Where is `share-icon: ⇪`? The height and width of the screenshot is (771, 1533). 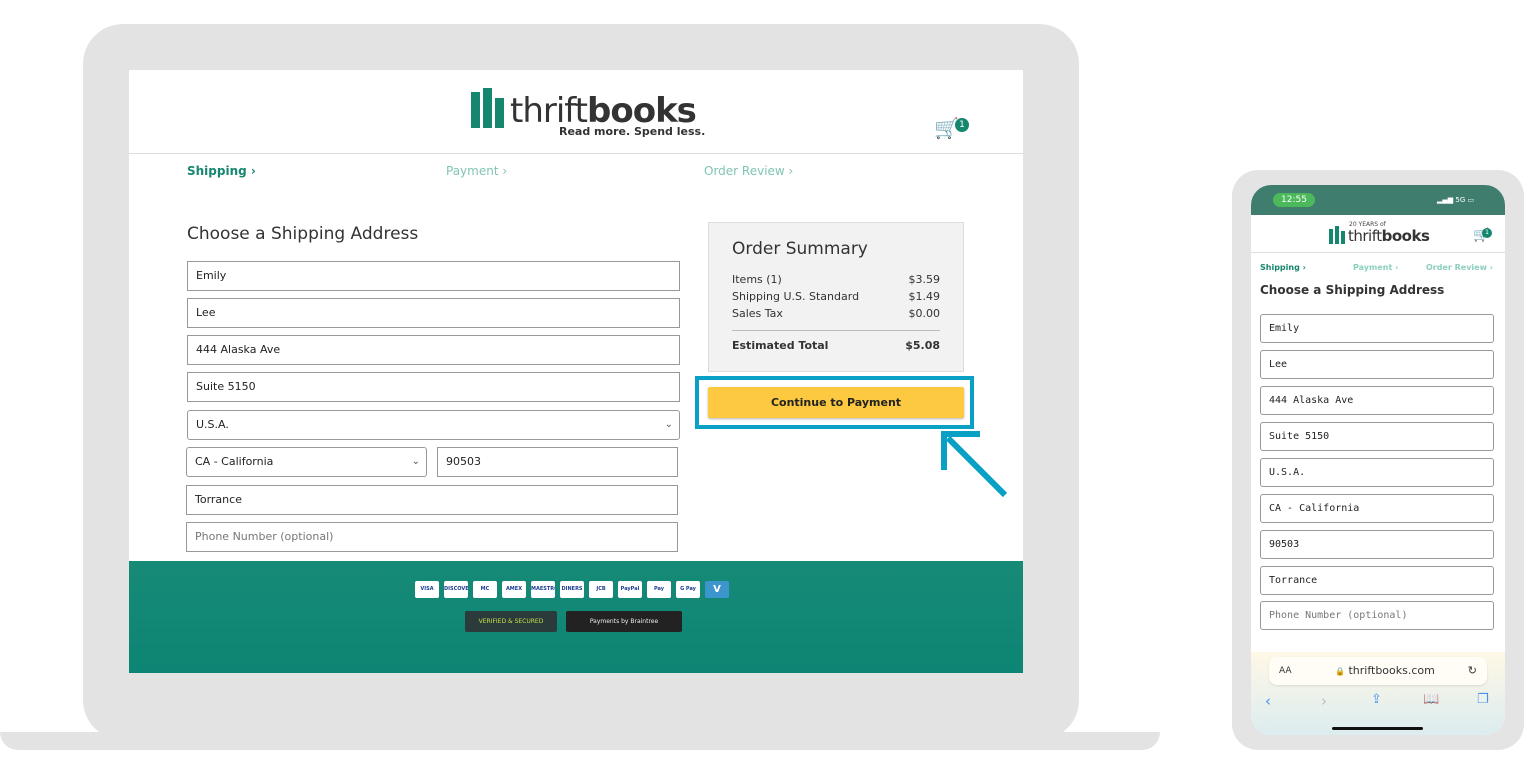
share-icon: ⇪ is located at coordinates (1376, 699).